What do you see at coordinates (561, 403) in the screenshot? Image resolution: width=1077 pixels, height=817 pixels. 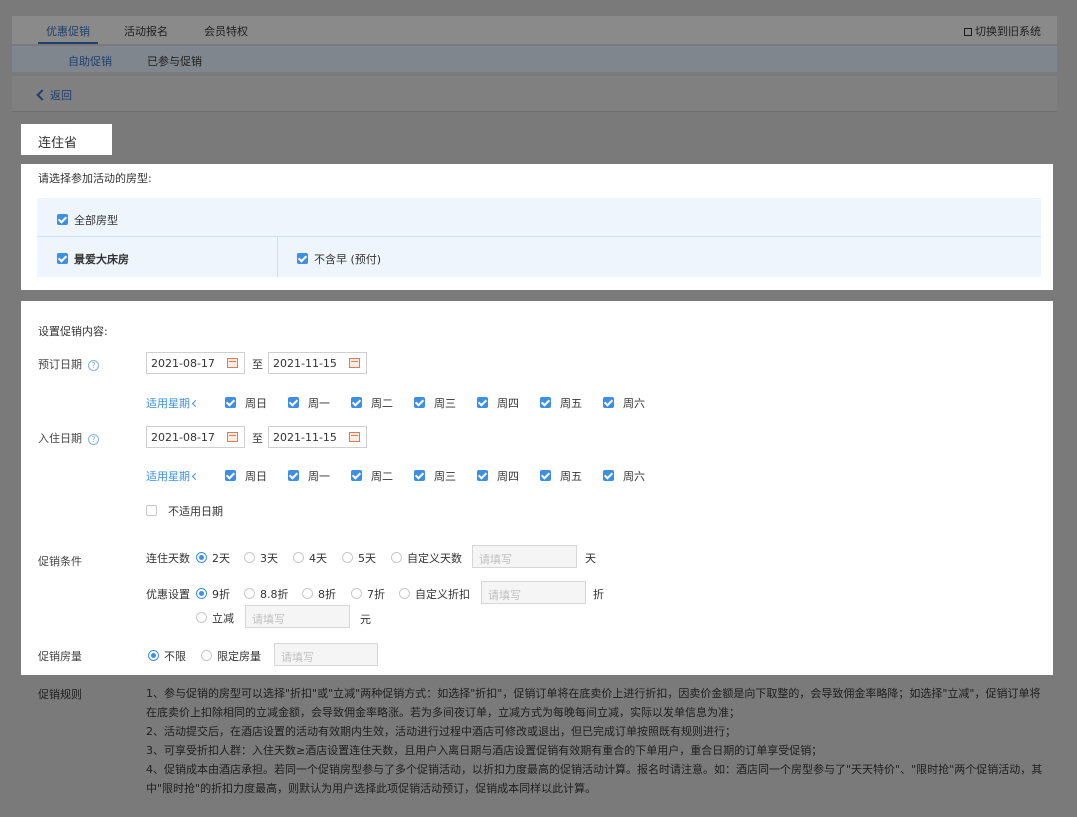 I see `weekday-fri-checkbox: 周五` at bounding box center [561, 403].